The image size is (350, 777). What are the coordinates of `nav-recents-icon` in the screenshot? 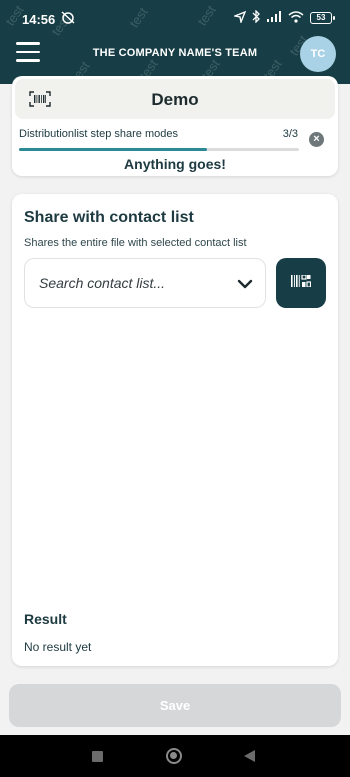 It's located at (97, 756).